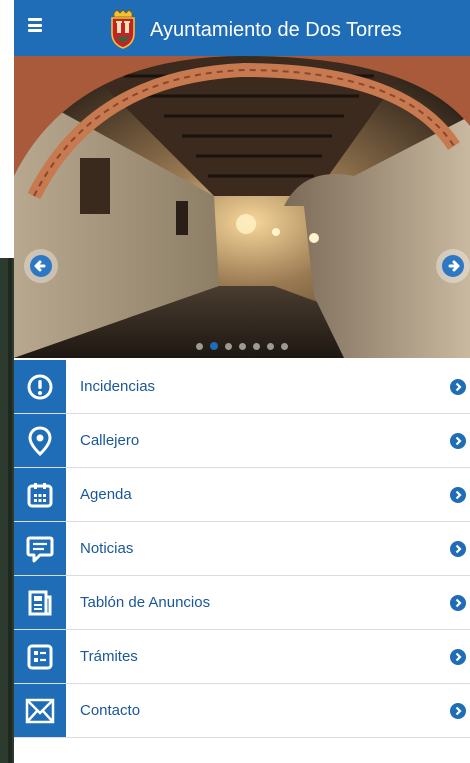 This screenshot has height=763, width=470. Describe the element at coordinates (109, 656) in the screenshot. I see `menu-item-label: Trámites` at that location.